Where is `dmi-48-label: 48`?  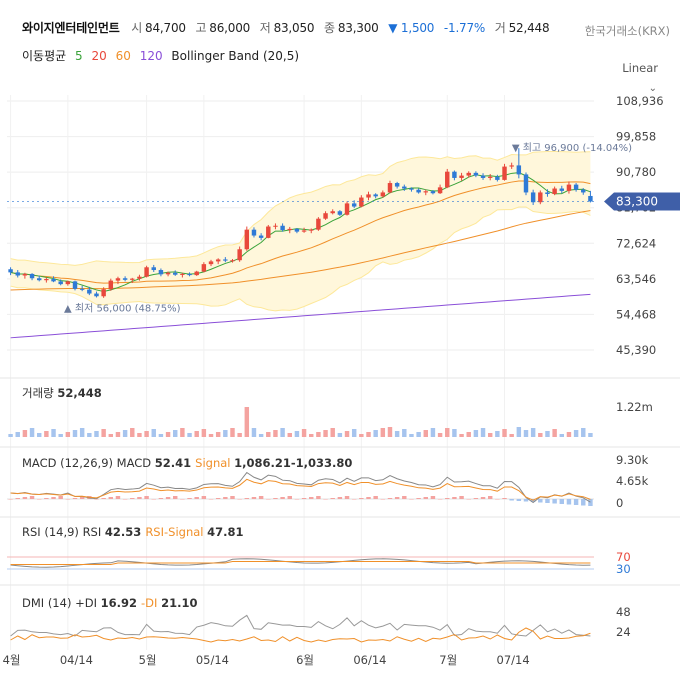 dmi-48-label: 48 is located at coordinates (623, 612).